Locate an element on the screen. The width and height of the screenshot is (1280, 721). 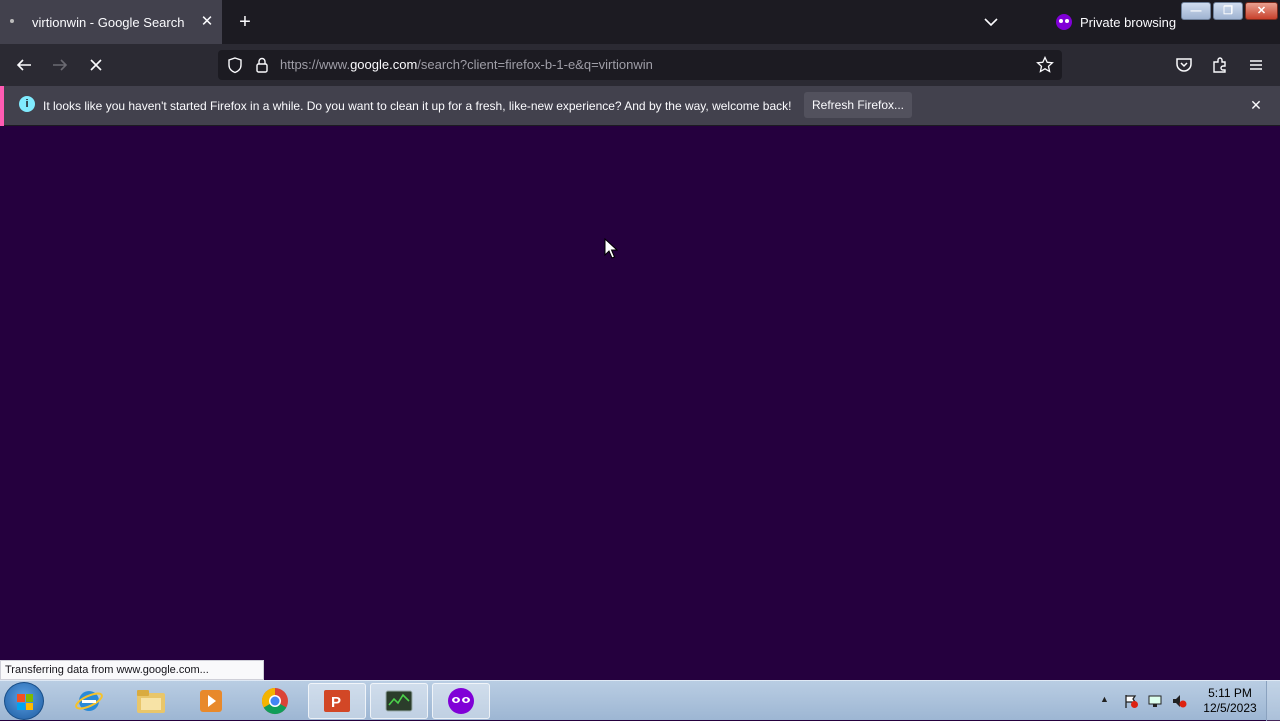
loading-icon is located at coordinates (12, 21).